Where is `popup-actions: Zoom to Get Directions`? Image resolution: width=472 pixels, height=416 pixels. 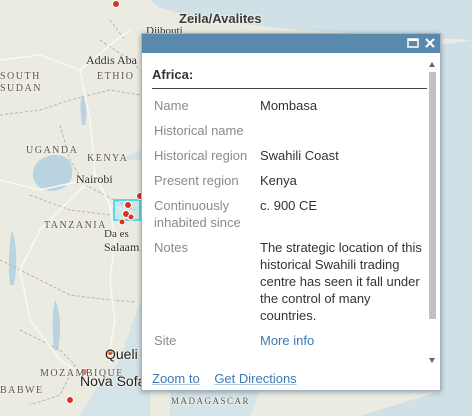 popup-actions: Zoom to Get Directions is located at coordinates (230, 378).